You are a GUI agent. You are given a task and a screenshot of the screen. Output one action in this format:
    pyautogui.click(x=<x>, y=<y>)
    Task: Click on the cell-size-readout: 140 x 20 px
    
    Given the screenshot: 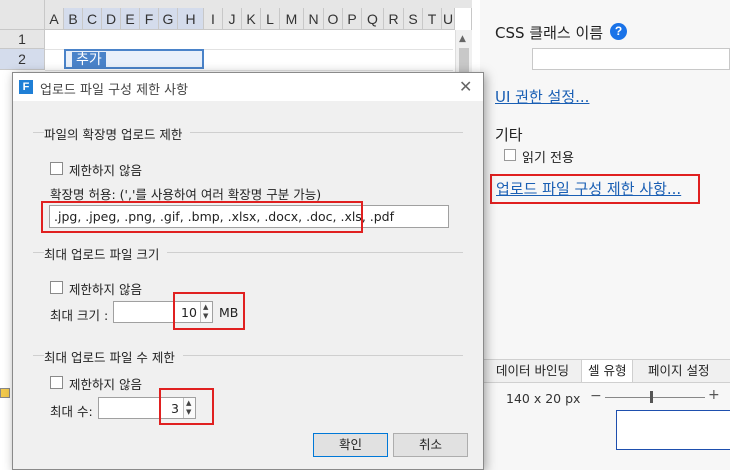 What is the action you would take?
    pyautogui.click(x=543, y=398)
    